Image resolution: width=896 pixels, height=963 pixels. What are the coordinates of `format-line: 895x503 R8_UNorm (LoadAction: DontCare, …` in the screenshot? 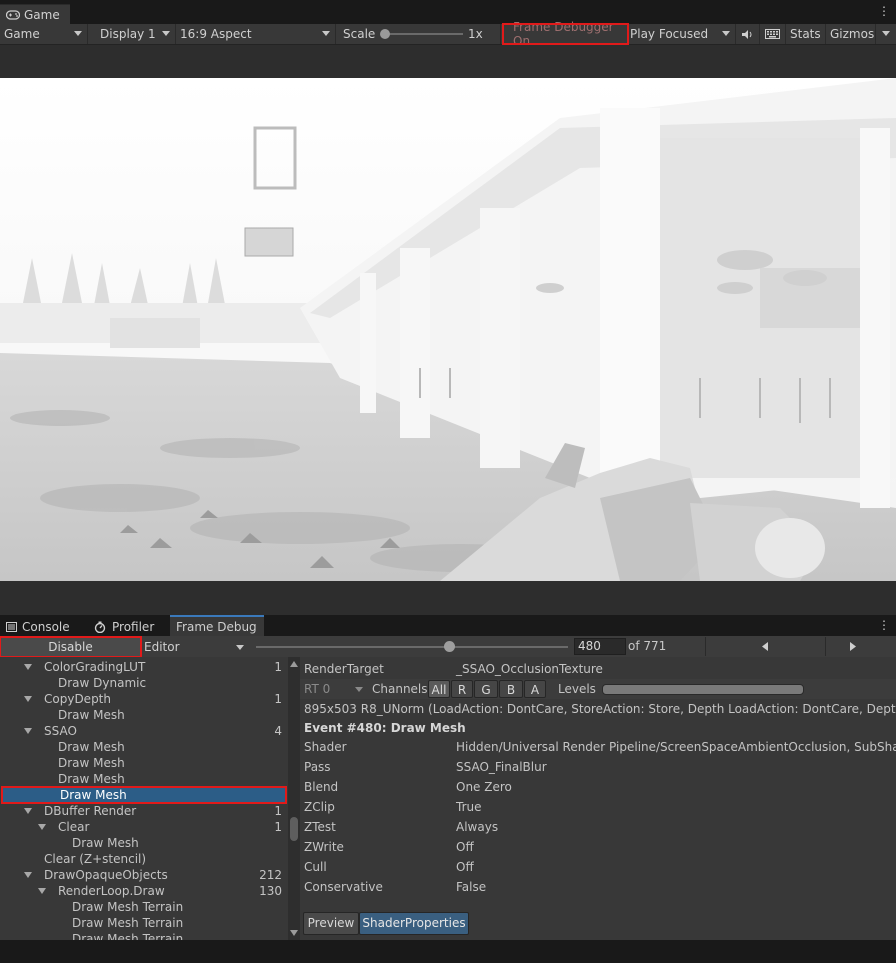 It's located at (600, 709).